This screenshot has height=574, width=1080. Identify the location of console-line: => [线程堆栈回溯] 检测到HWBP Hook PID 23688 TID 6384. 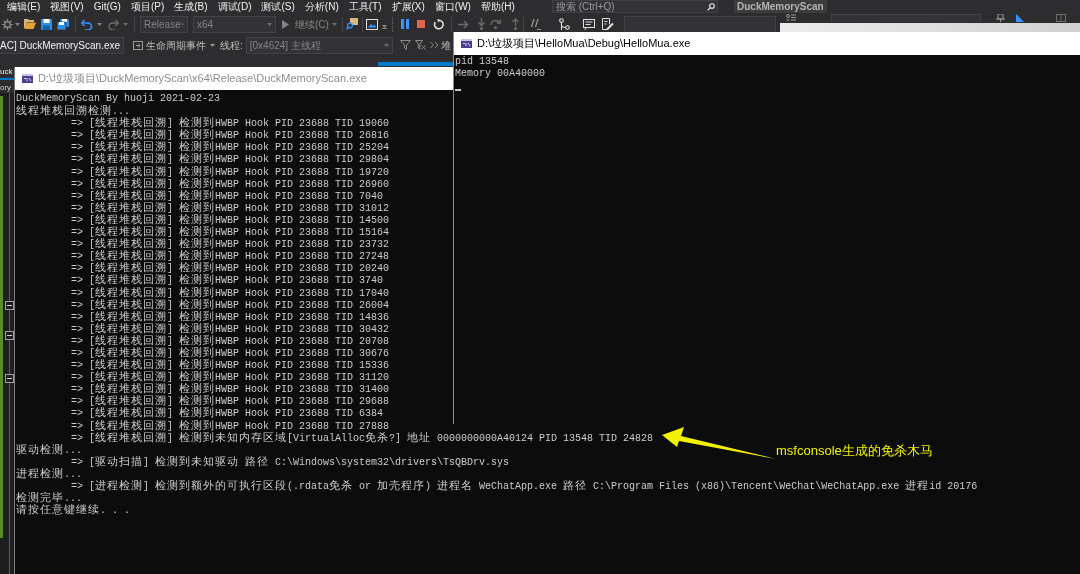
(227, 413).